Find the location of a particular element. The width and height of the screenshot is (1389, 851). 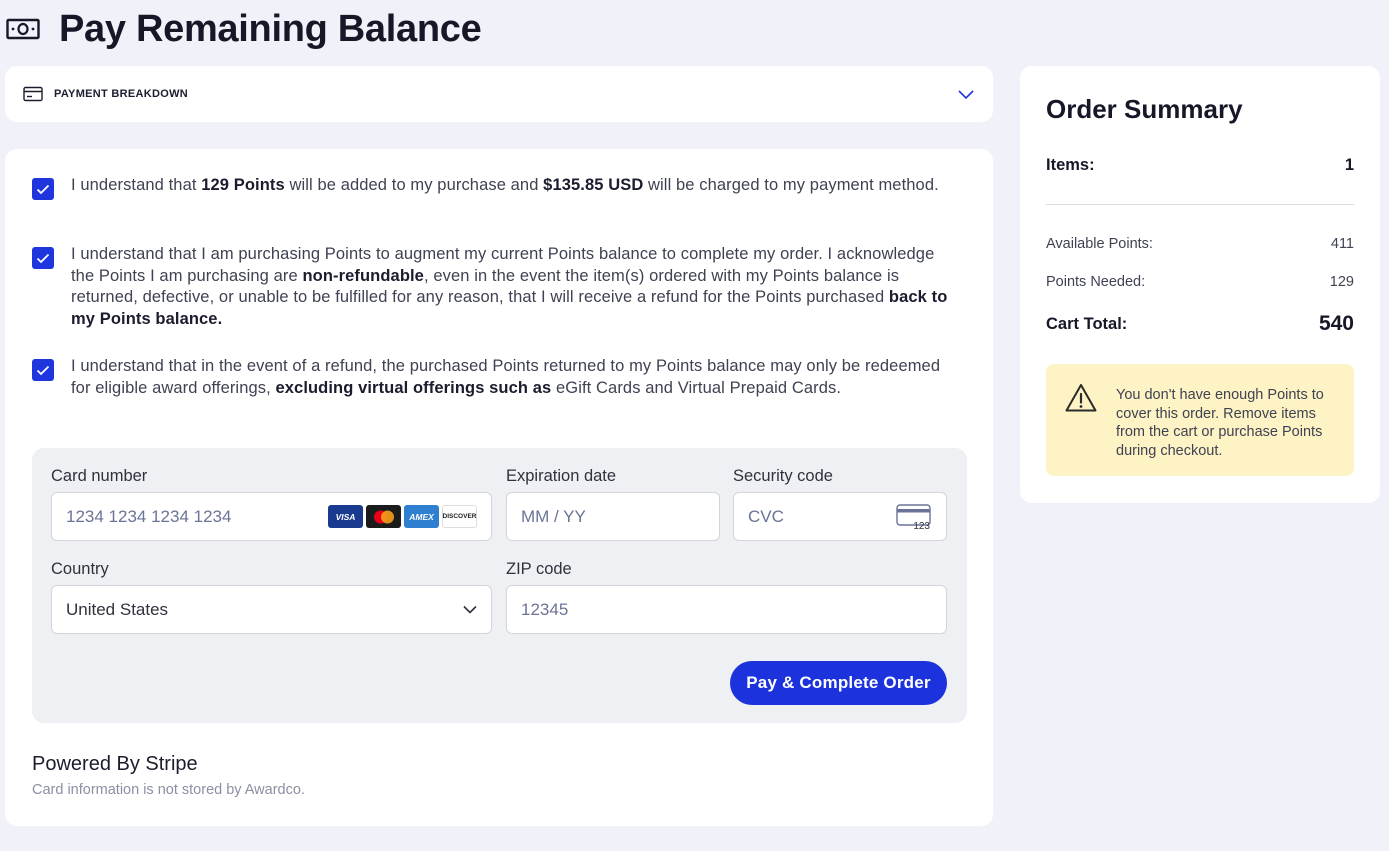

security-code-placeholder: CVC is located at coordinates (766, 516).